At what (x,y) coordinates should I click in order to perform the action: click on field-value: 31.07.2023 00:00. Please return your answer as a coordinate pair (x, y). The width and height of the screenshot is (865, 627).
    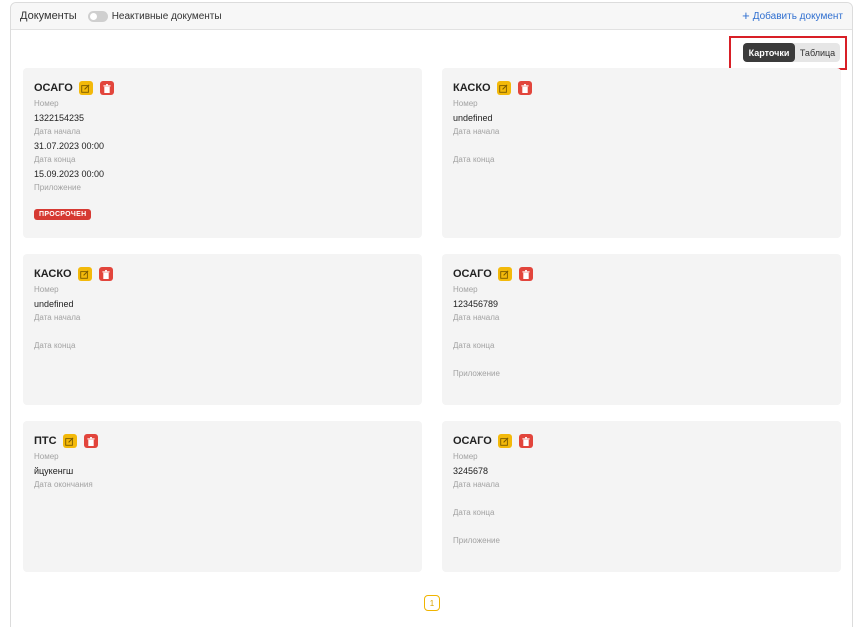
    Looking at the image, I should click on (69, 146).